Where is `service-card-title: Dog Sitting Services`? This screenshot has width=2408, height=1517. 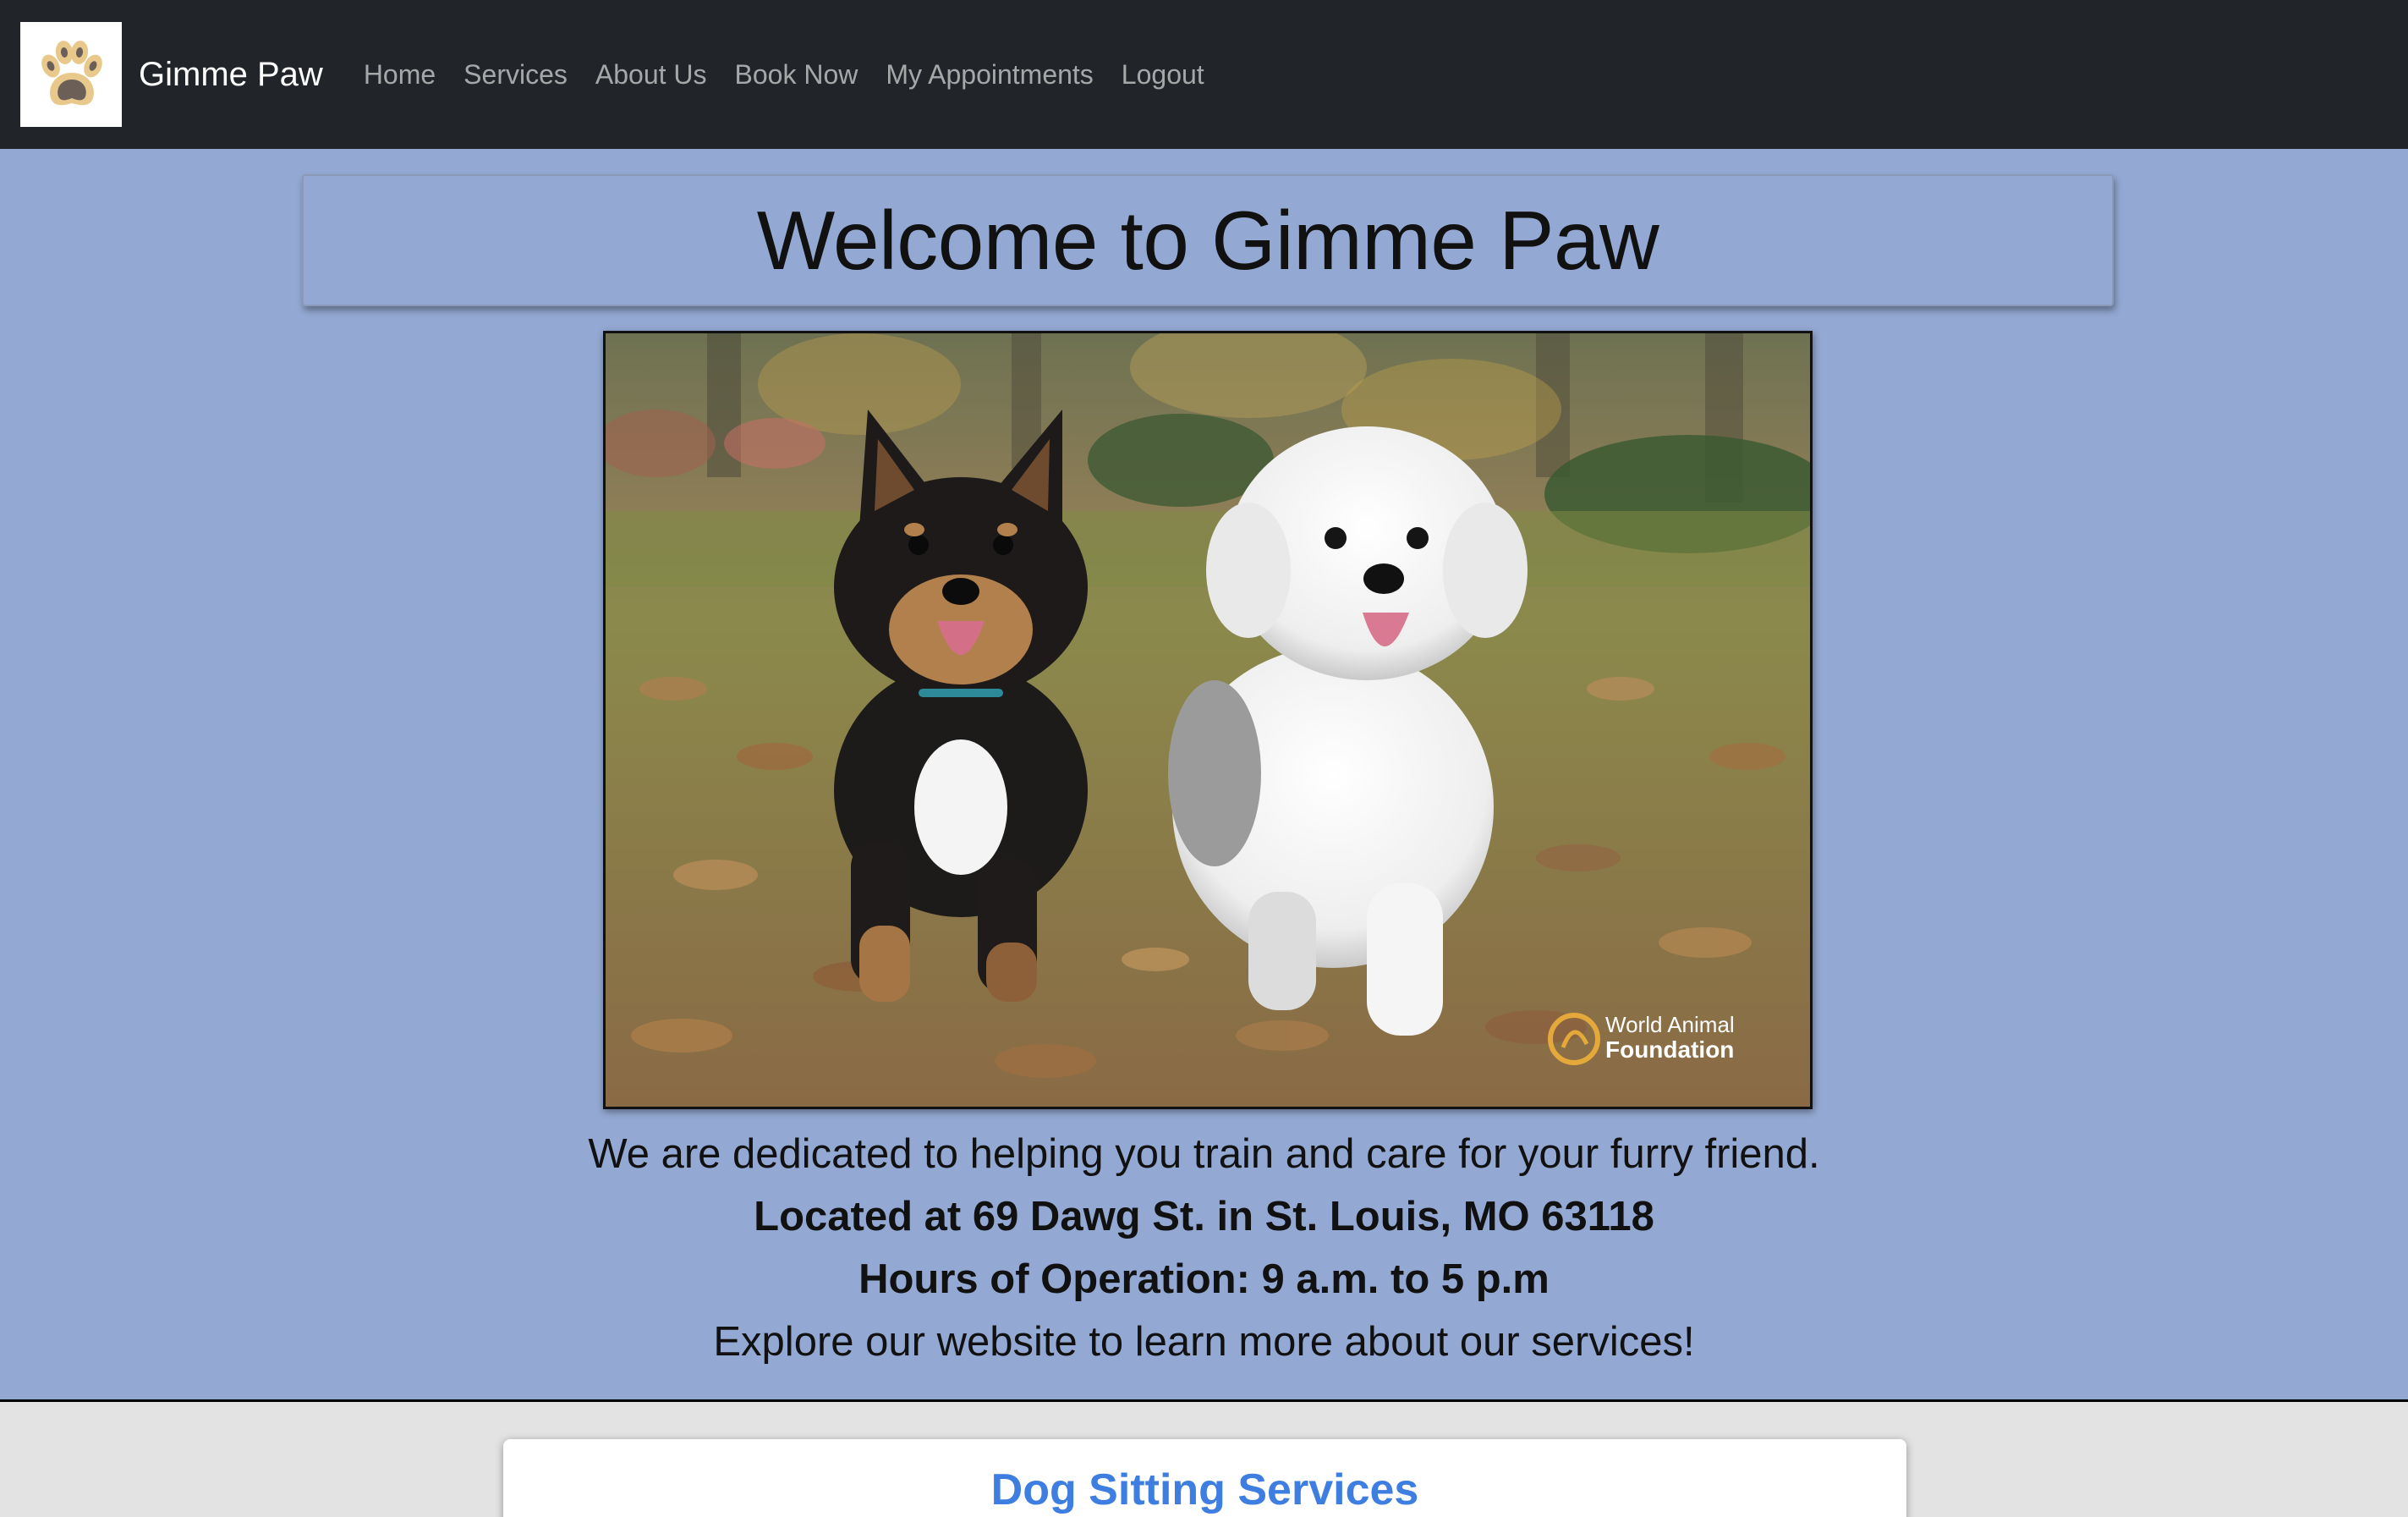 service-card-title: Dog Sitting Services is located at coordinates (1204, 1490).